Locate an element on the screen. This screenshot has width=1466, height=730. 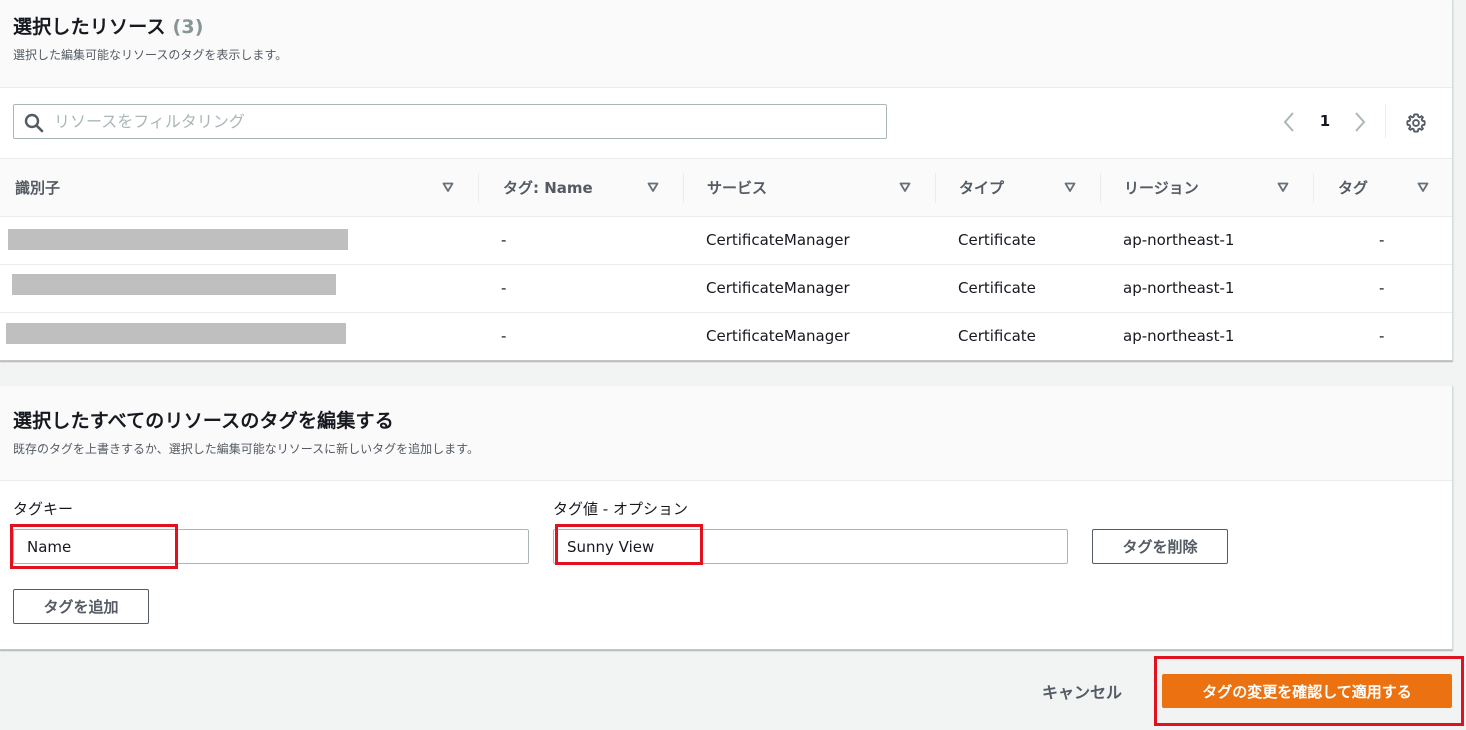
edit-tags-title: 選択したすべてのリソースのタグを編集する is located at coordinates (203, 421).